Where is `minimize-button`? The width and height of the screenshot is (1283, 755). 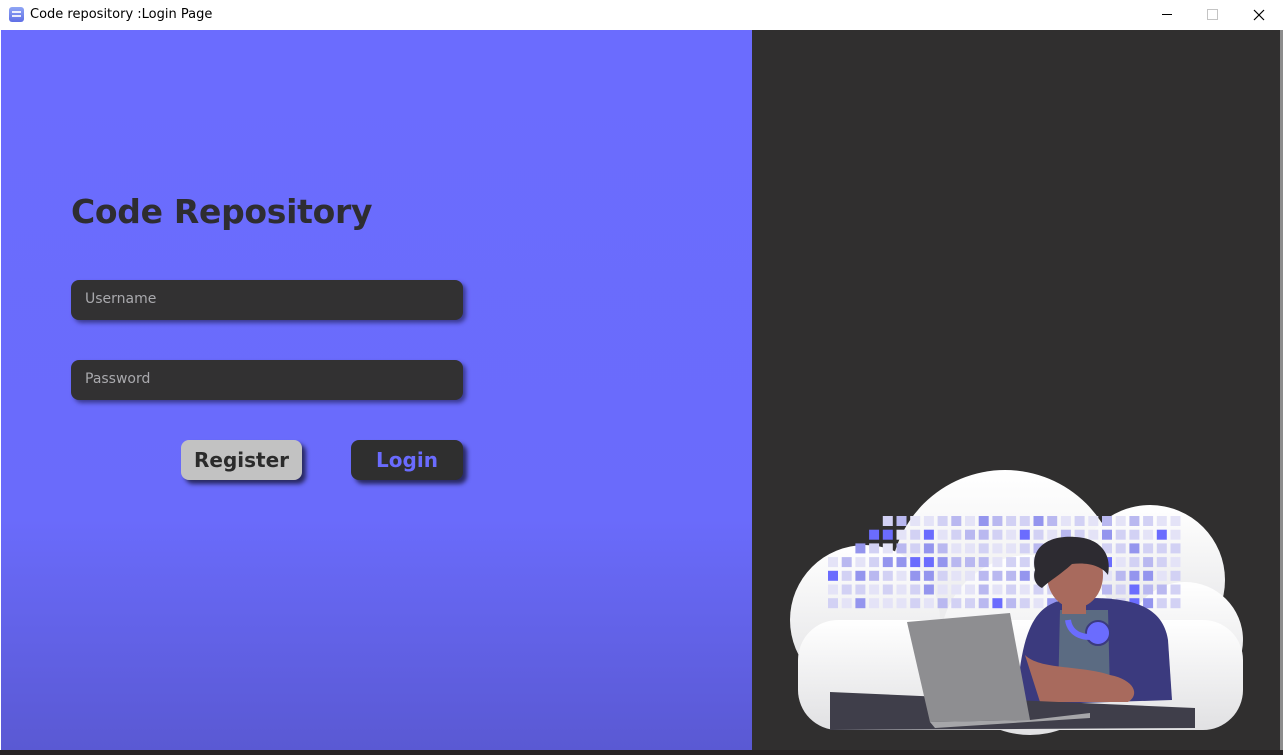 minimize-button is located at coordinates (1167, 15).